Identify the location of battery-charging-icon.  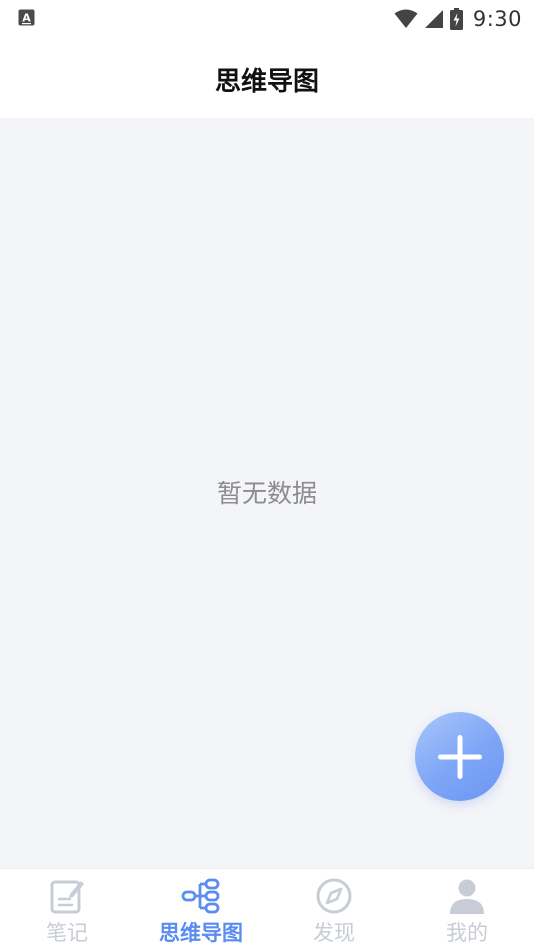
(456, 19).